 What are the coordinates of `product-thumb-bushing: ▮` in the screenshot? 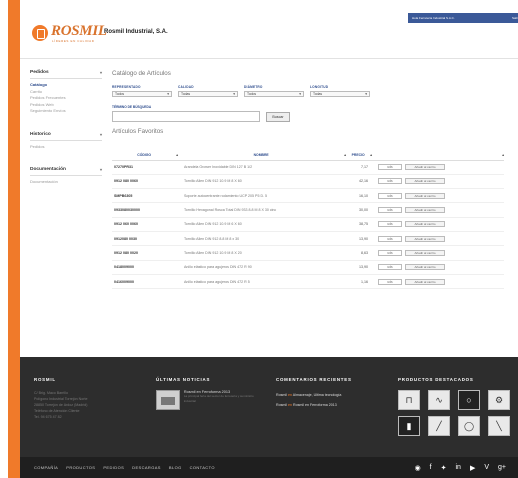 It's located at (409, 426).